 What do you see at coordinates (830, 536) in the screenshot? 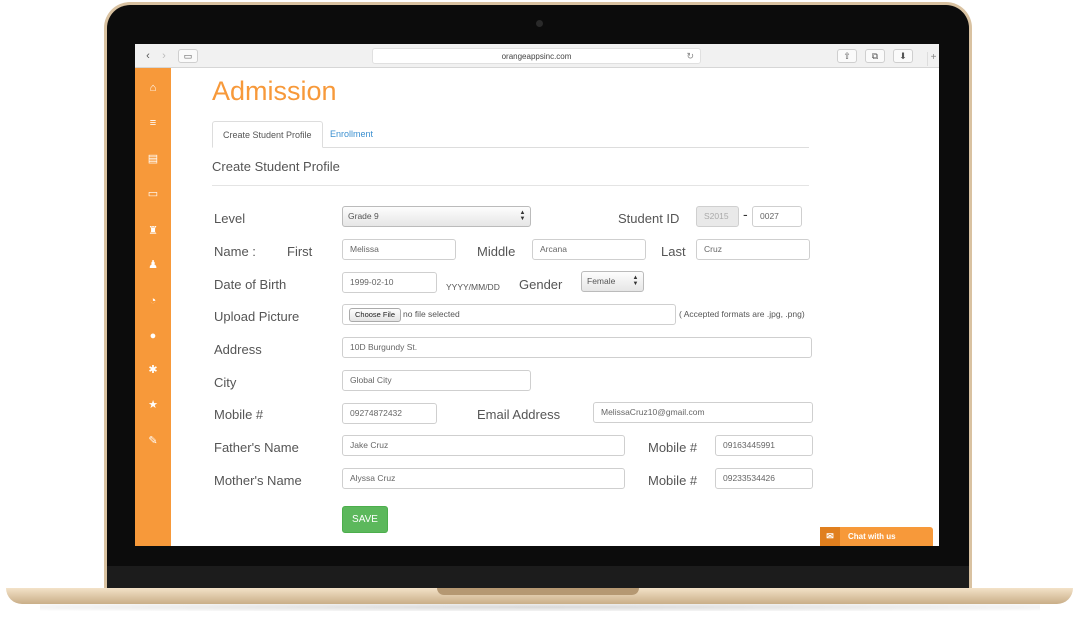
I see `mail-icon: ✉` at bounding box center [830, 536].